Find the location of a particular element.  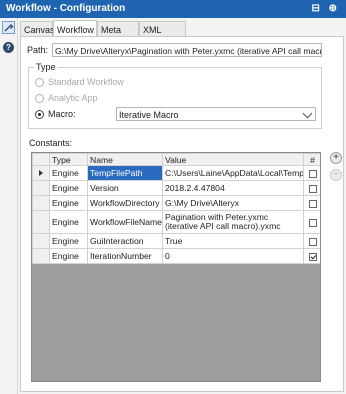

window-title: Workflow - Configuration is located at coordinates (66, 8).